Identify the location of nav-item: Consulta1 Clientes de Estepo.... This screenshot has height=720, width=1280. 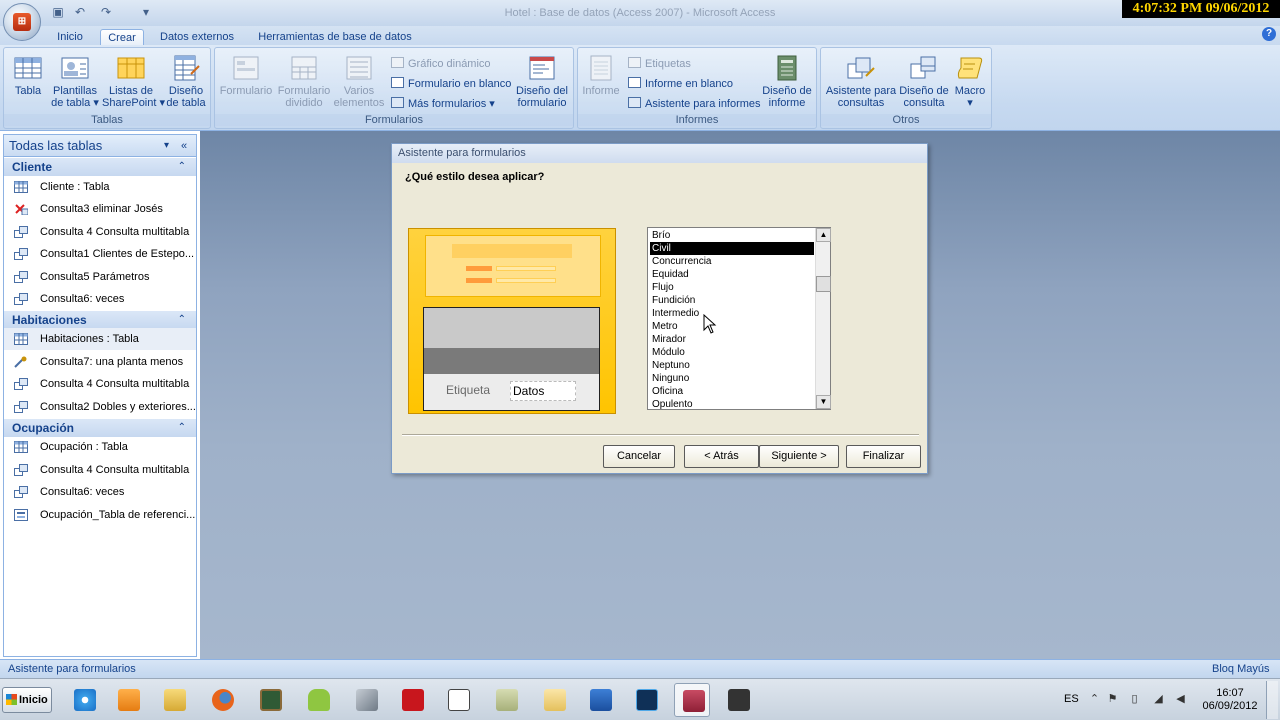
(100, 254).